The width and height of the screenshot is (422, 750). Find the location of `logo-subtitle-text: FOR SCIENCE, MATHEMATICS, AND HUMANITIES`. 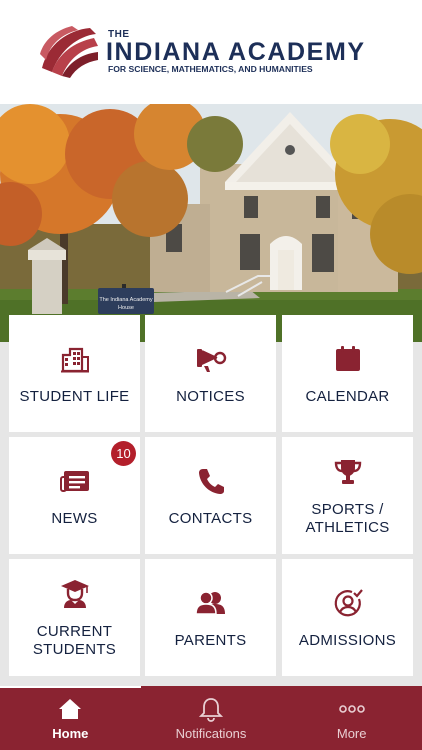

logo-subtitle-text: FOR SCIENCE, MATHEMATICS, AND HUMANITIES is located at coordinates (210, 69).